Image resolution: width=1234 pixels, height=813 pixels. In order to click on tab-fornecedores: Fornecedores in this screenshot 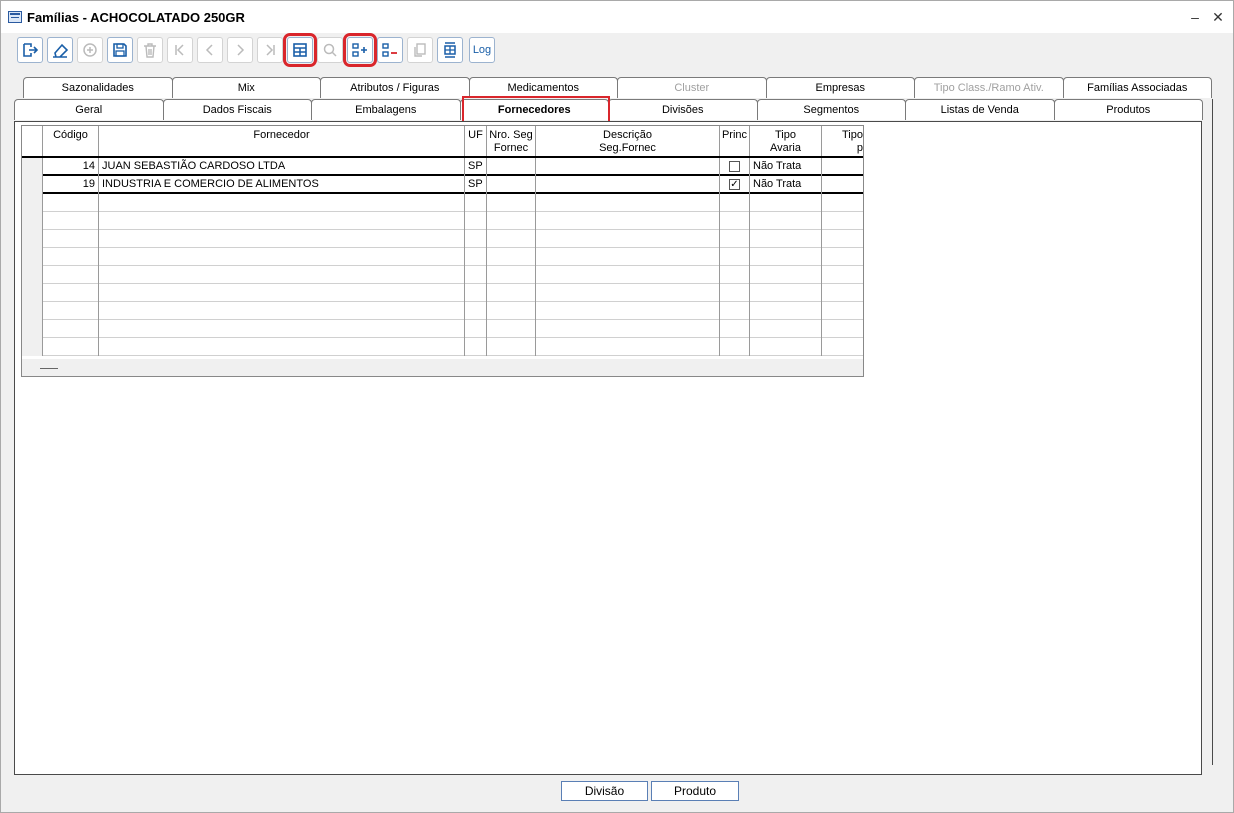, I will do `click(534, 109)`.